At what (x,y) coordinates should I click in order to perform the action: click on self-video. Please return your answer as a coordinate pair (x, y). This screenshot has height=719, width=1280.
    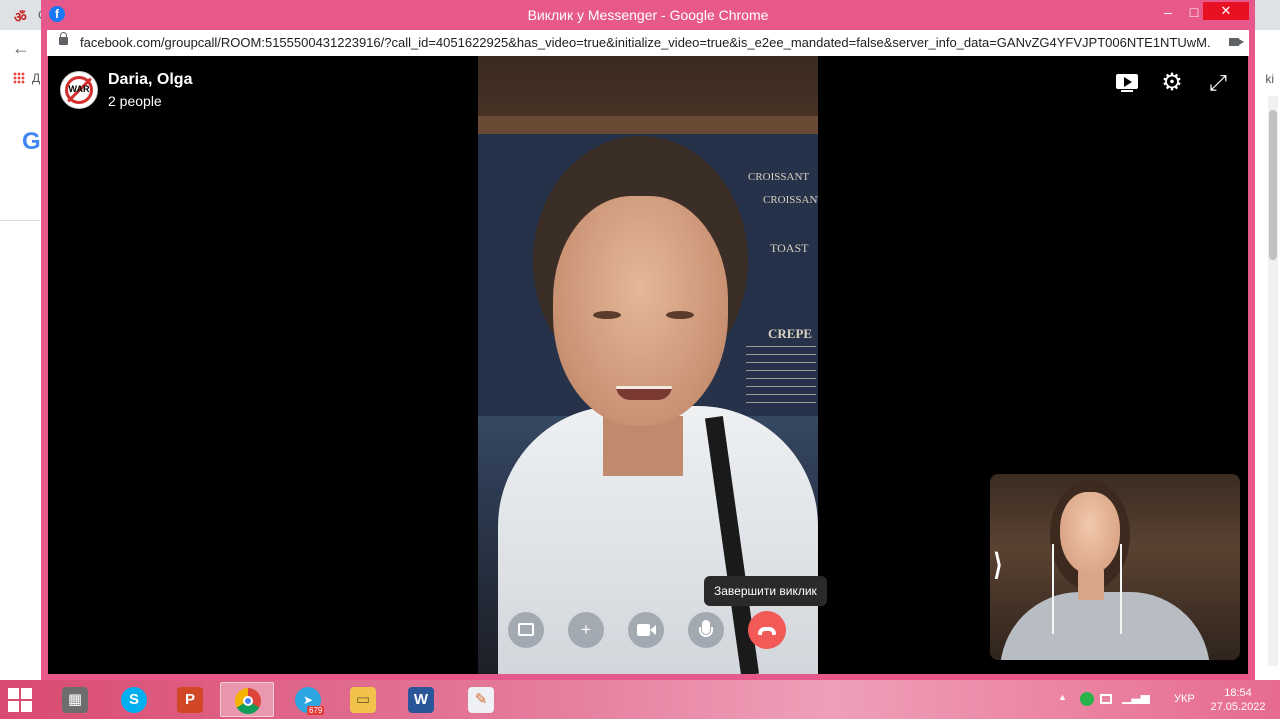
    Looking at the image, I should click on (1115, 567).